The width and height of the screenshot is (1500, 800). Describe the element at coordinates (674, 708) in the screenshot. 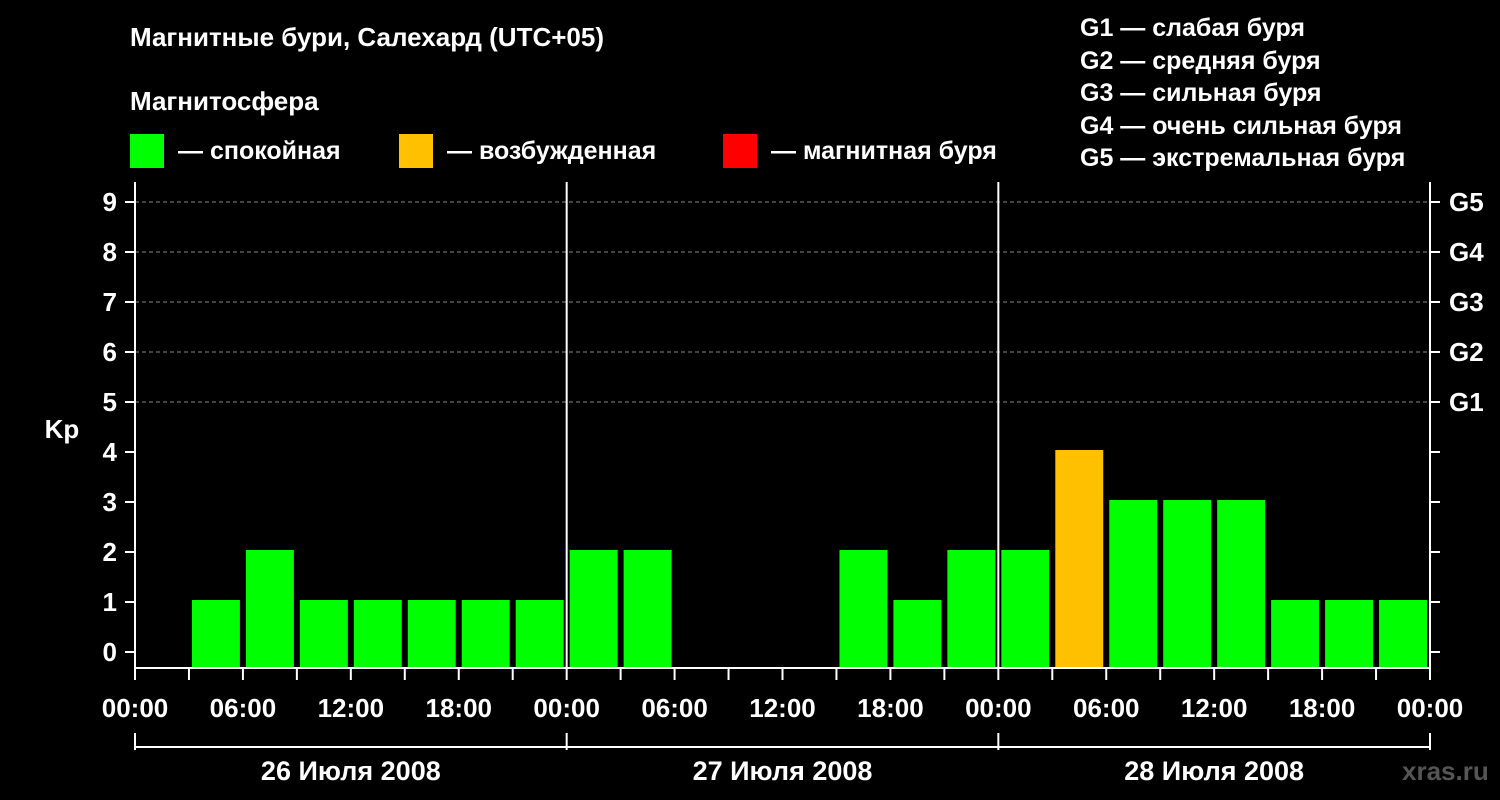

I see `x-tick-label-5: 06:00` at that location.